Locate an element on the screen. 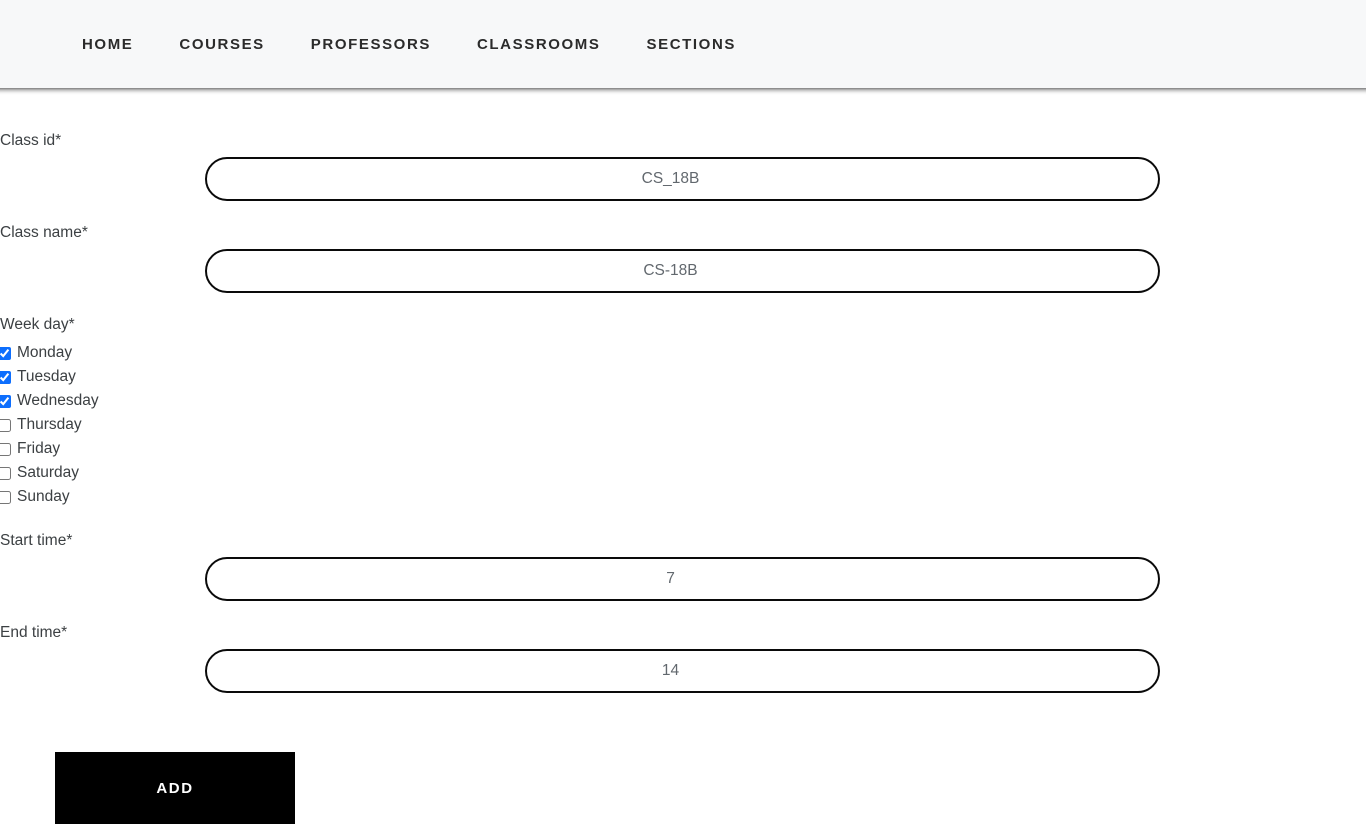 Image resolution: width=1366 pixels, height=824 pixels. week-day-option-label: Saturday is located at coordinates (48, 473).